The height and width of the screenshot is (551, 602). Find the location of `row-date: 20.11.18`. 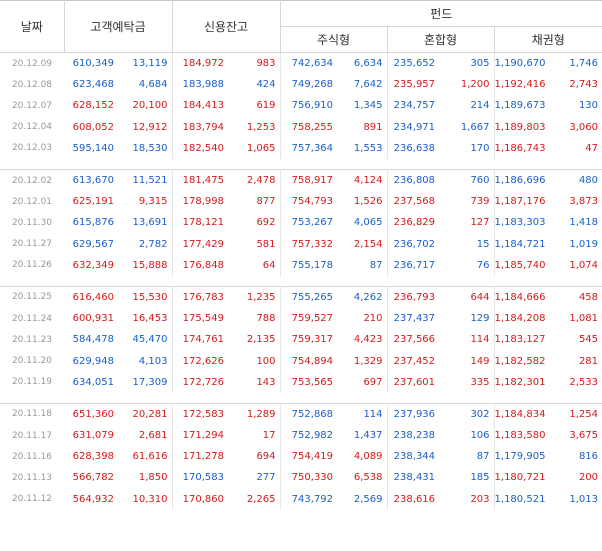

row-date: 20.11.18 is located at coordinates (32, 413).